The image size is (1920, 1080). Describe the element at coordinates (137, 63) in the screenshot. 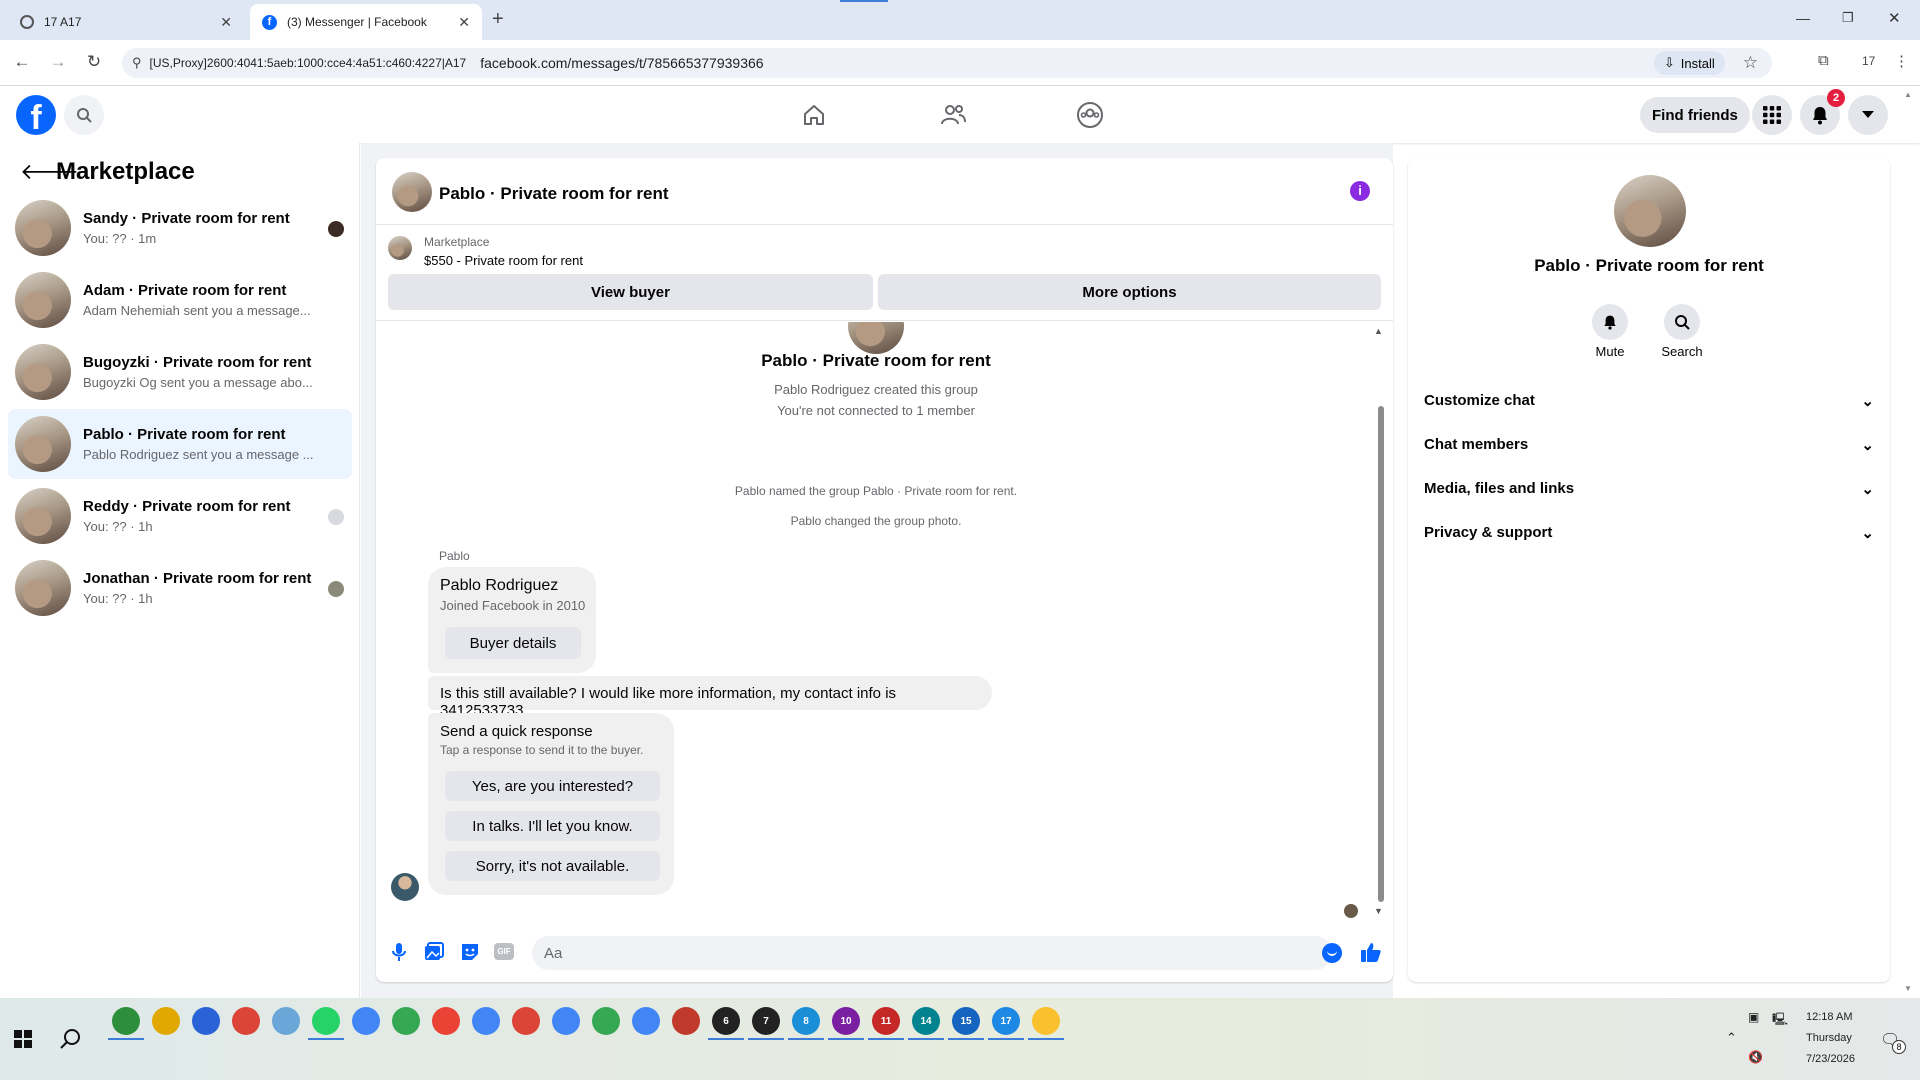

I see `site-info-icon: ⚲` at that location.